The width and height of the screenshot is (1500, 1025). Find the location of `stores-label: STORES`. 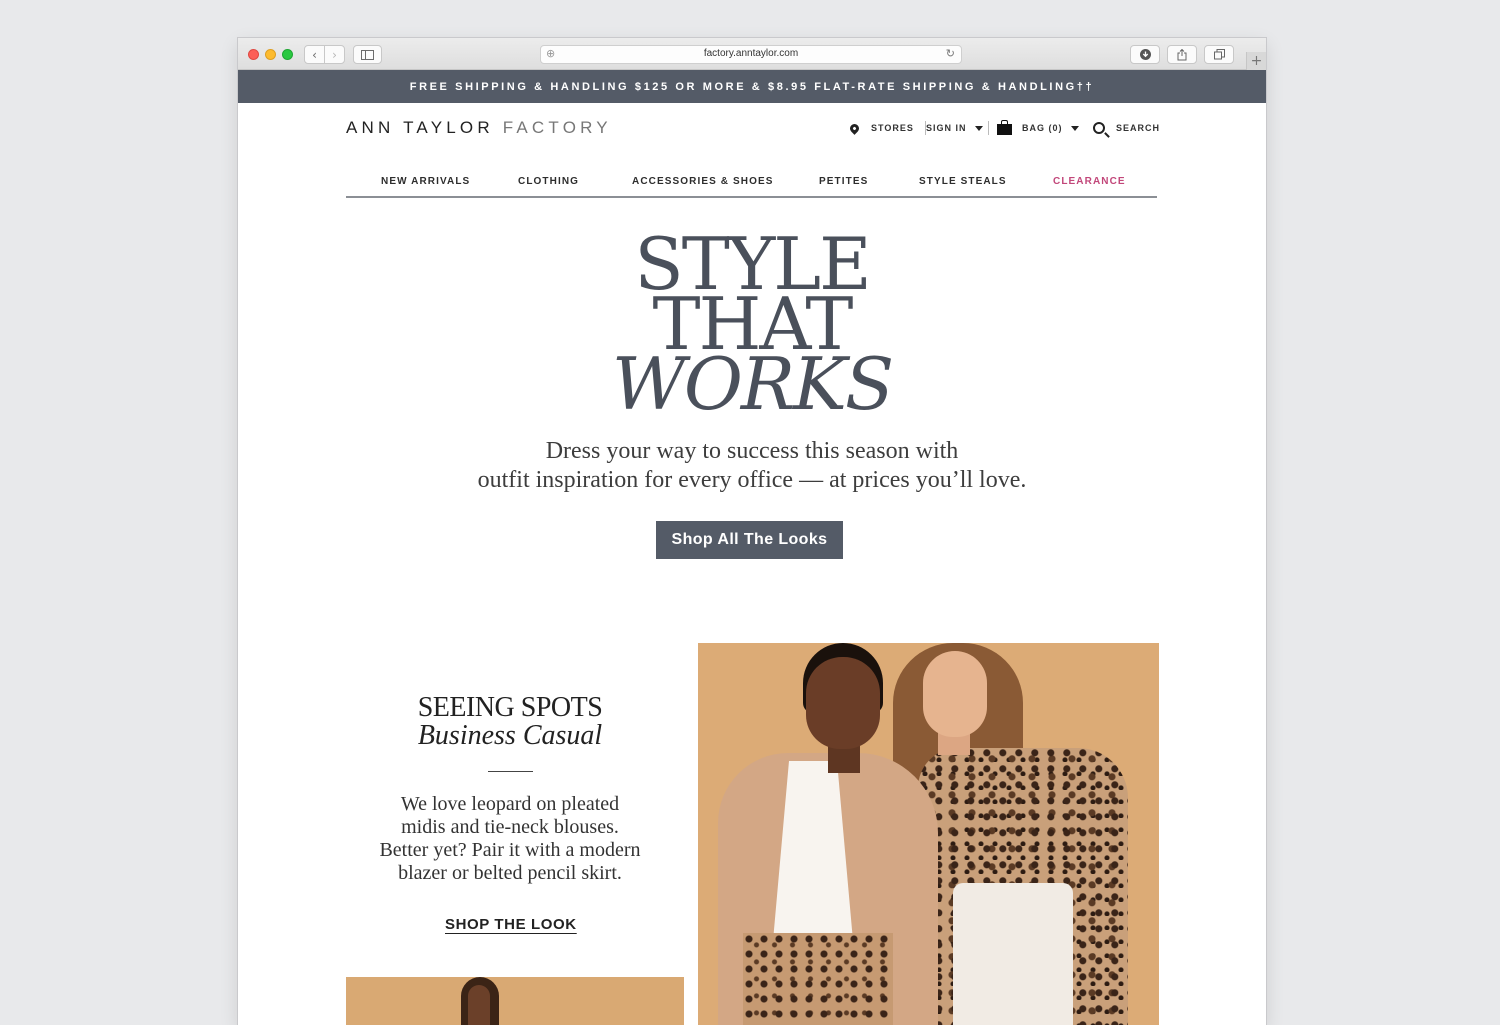

stores-label: STORES is located at coordinates (892, 128).